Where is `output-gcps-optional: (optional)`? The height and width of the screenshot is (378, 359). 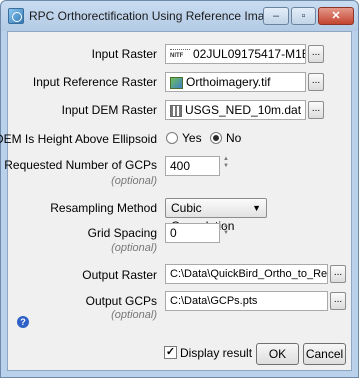 output-gcps-optional: (optional) is located at coordinates (134, 315).